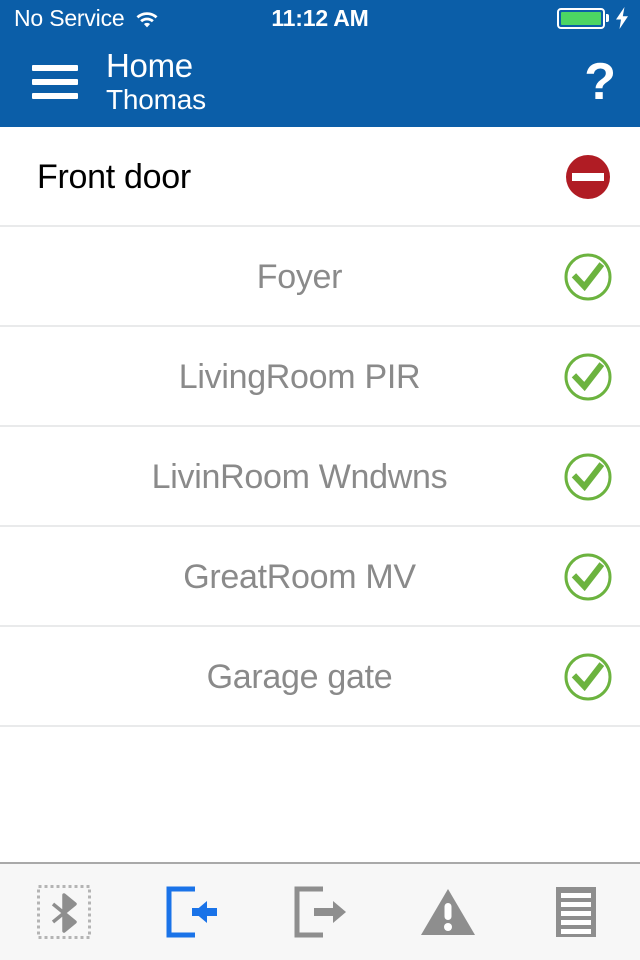  What do you see at coordinates (147, 18) in the screenshot?
I see `wifi-icon` at bounding box center [147, 18].